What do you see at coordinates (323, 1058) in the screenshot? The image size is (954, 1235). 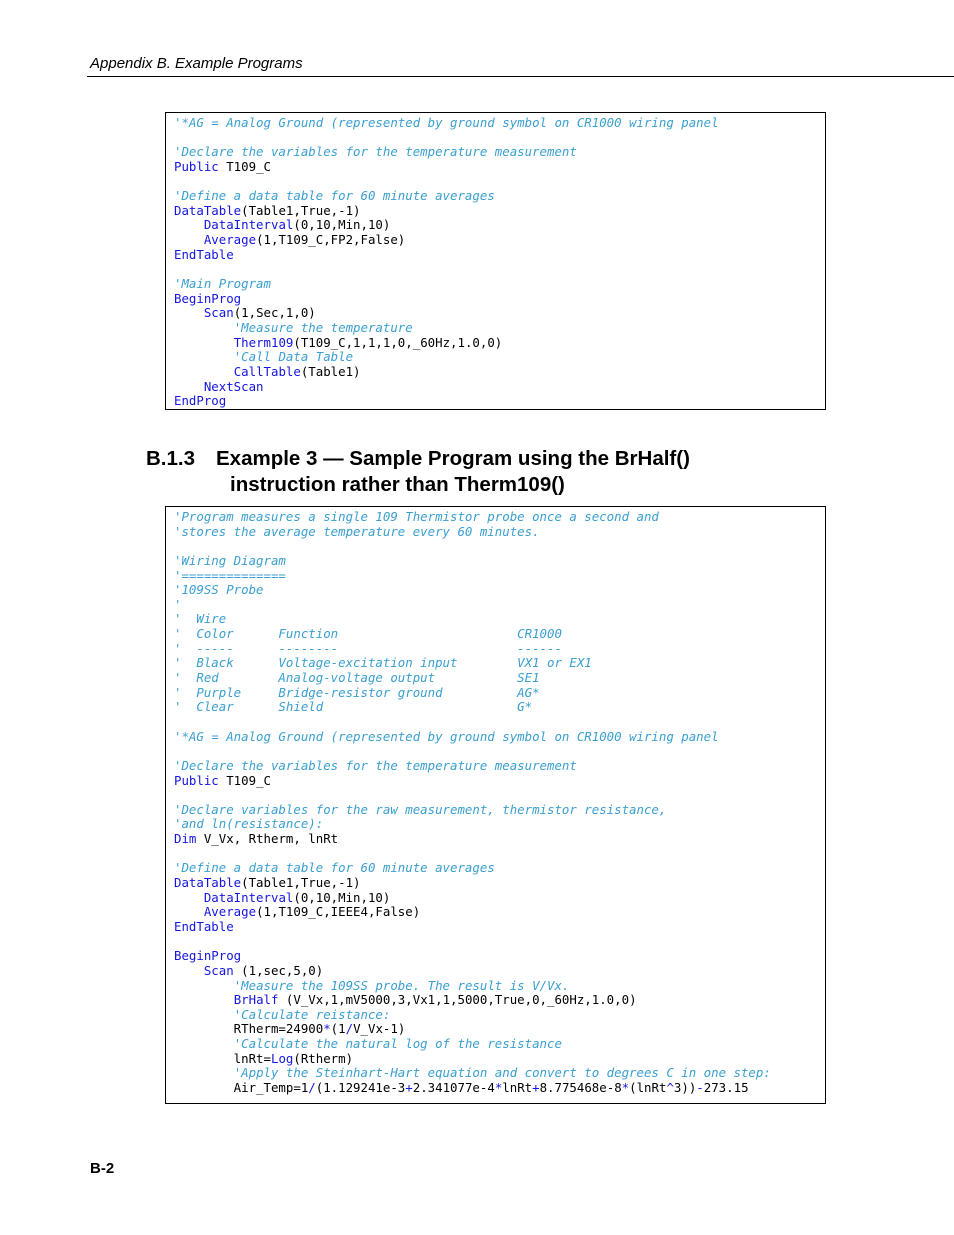 I see `code-text: (Rtherm)` at bounding box center [323, 1058].